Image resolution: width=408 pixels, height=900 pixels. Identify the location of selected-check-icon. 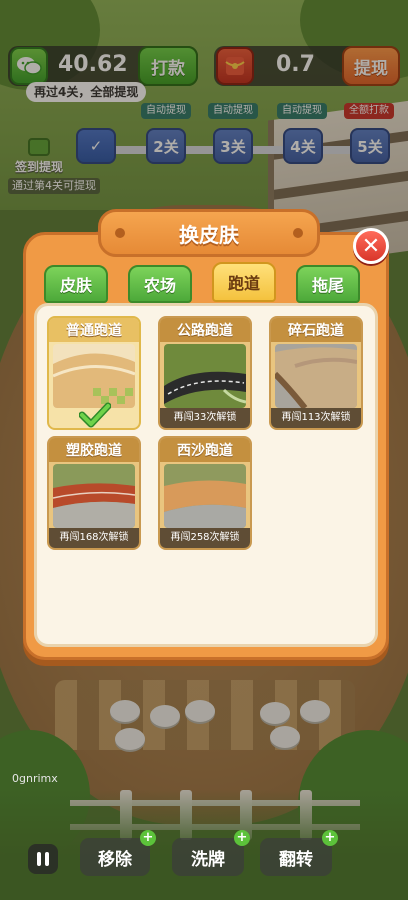
(95, 415).